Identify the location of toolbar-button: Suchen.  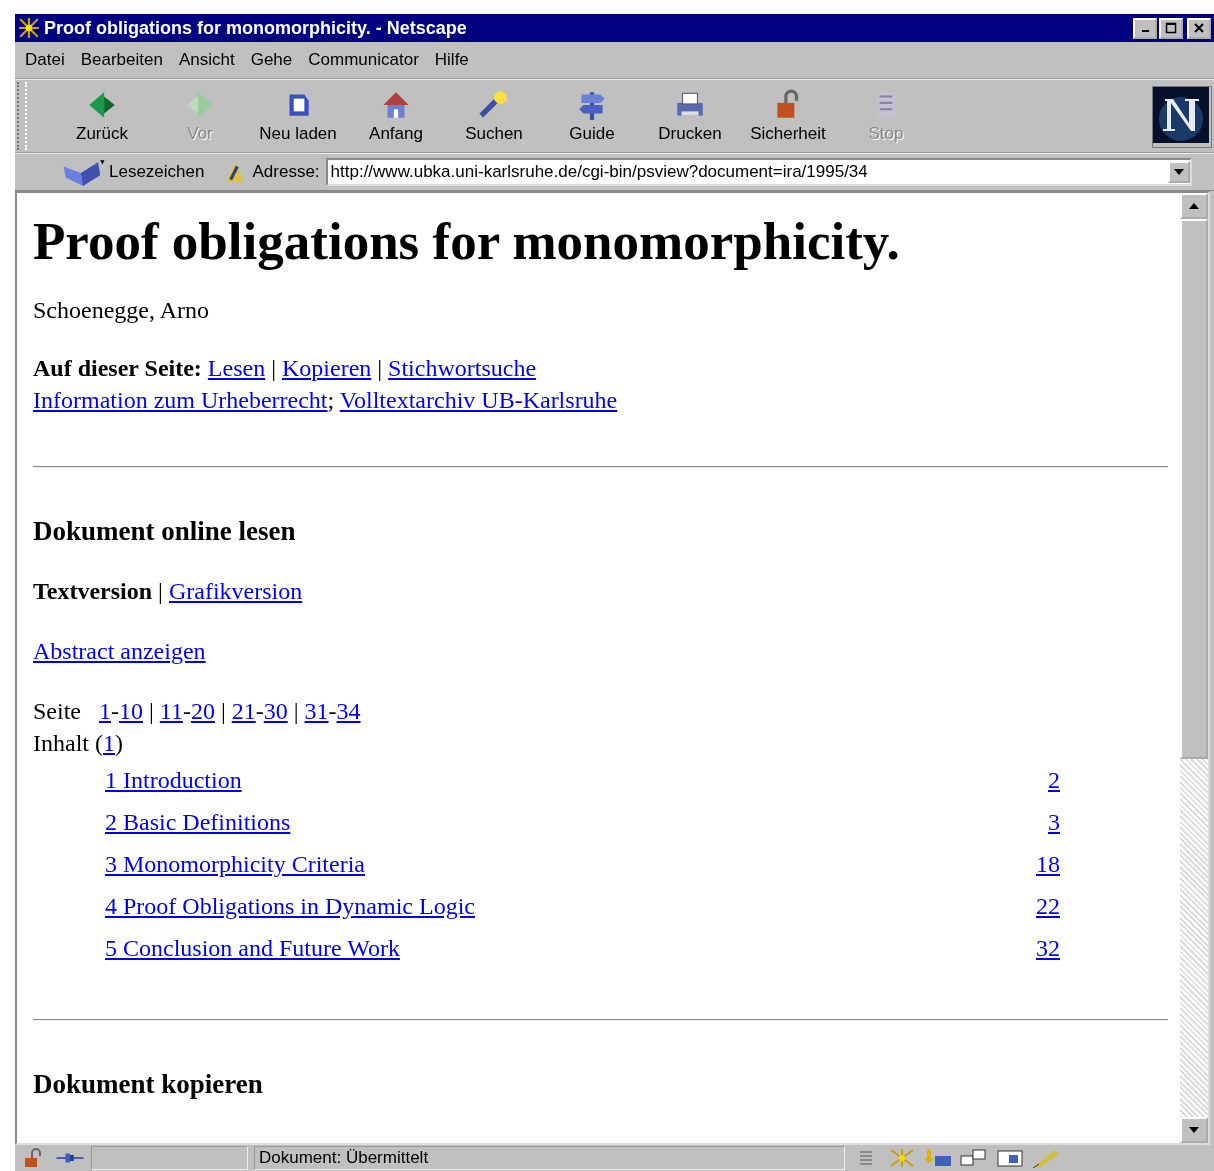
(494, 116).